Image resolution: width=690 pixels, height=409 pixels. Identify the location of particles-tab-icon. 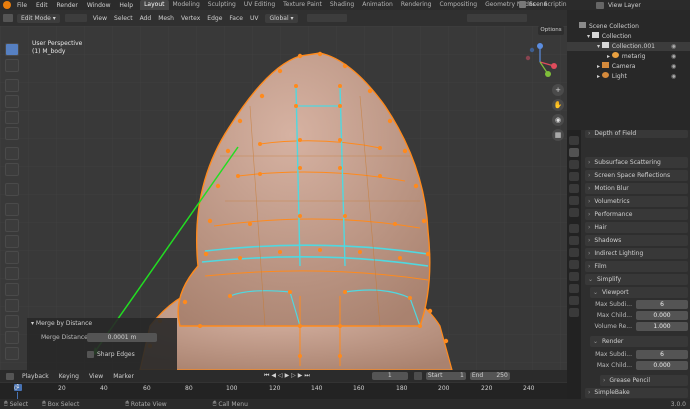
(574, 252).